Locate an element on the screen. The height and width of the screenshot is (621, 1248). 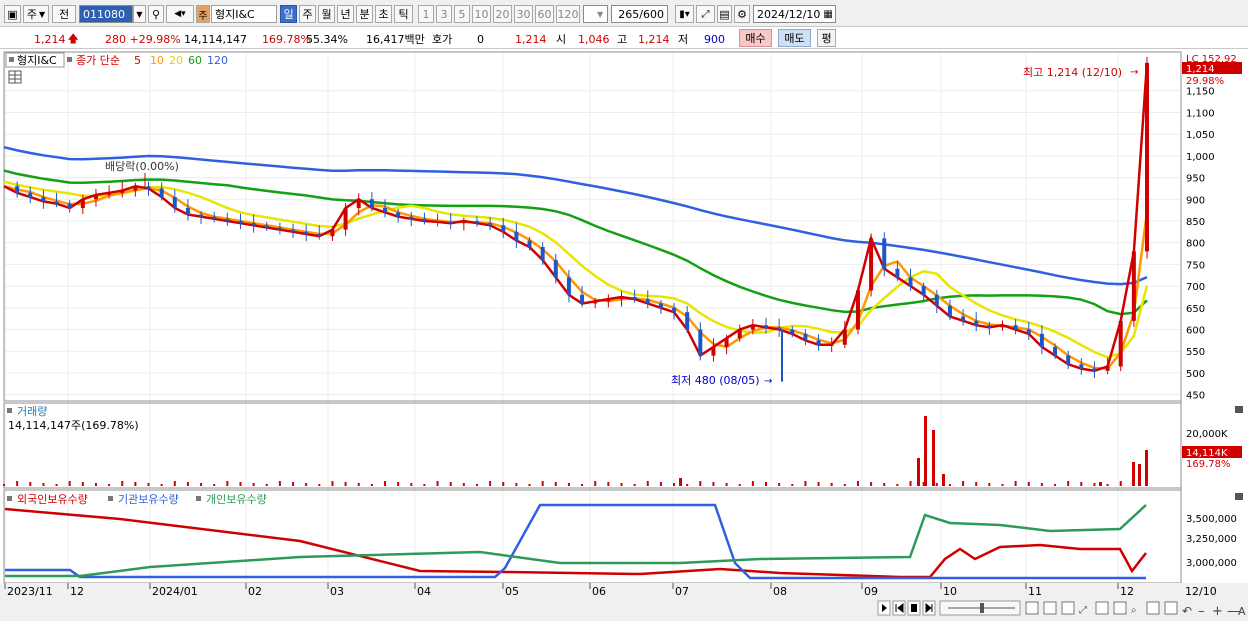
period-60-button: 60 is located at coordinates (544, 14).